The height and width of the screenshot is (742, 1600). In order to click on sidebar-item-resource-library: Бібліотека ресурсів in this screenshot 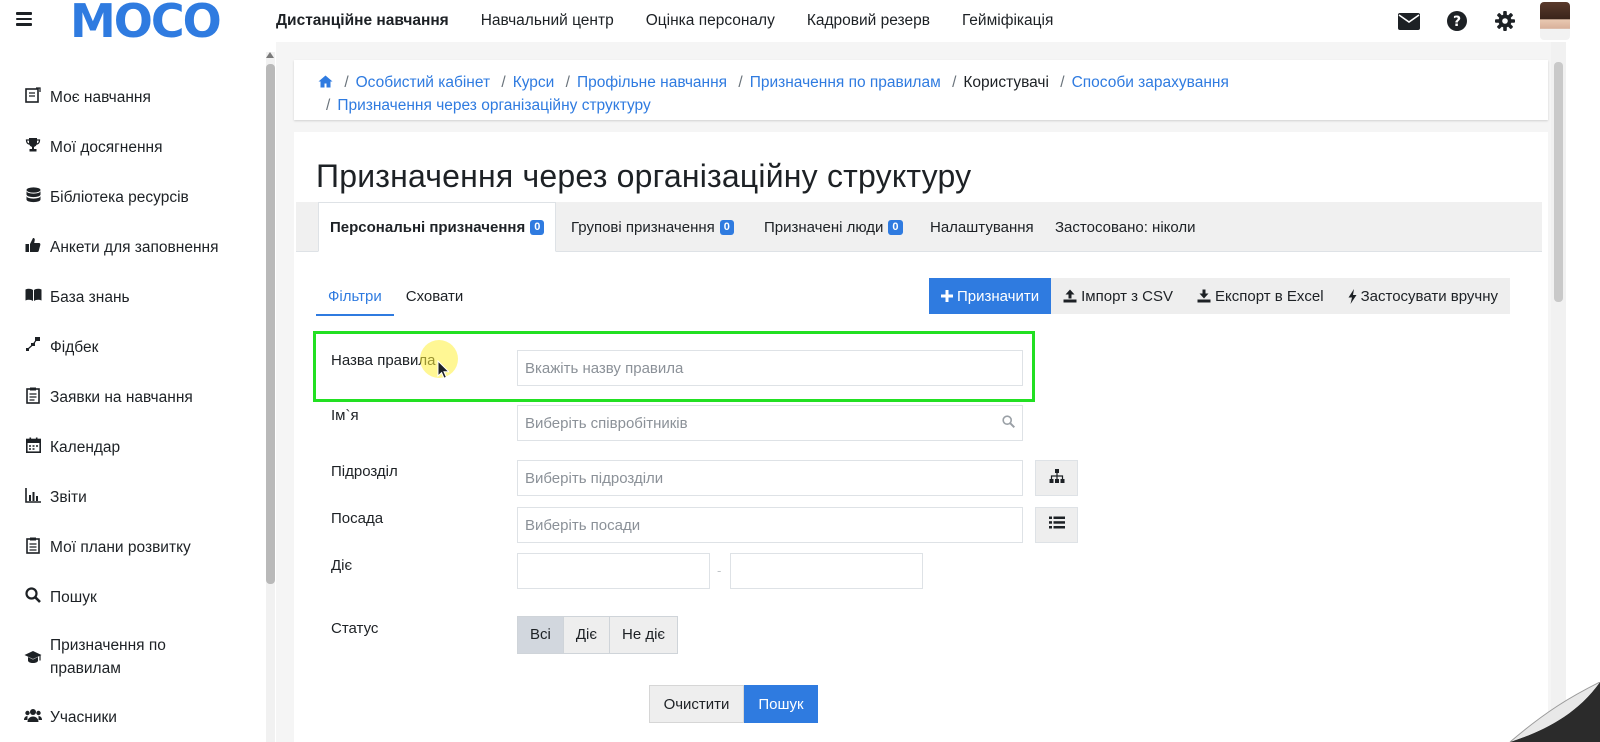, I will do `click(105, 197)`.